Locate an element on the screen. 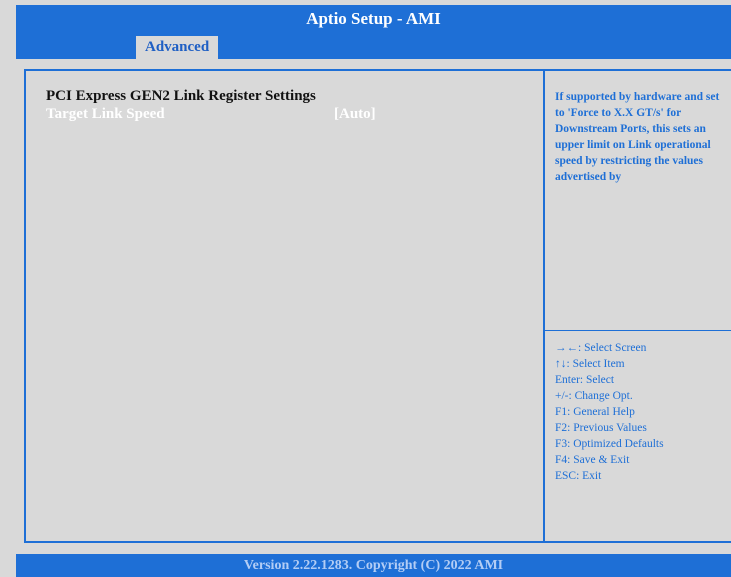 The width and height of the screenshot is (731, 577). key-hint-change-opt: +/-: Change Opt. is located at coordinates (594, 396).